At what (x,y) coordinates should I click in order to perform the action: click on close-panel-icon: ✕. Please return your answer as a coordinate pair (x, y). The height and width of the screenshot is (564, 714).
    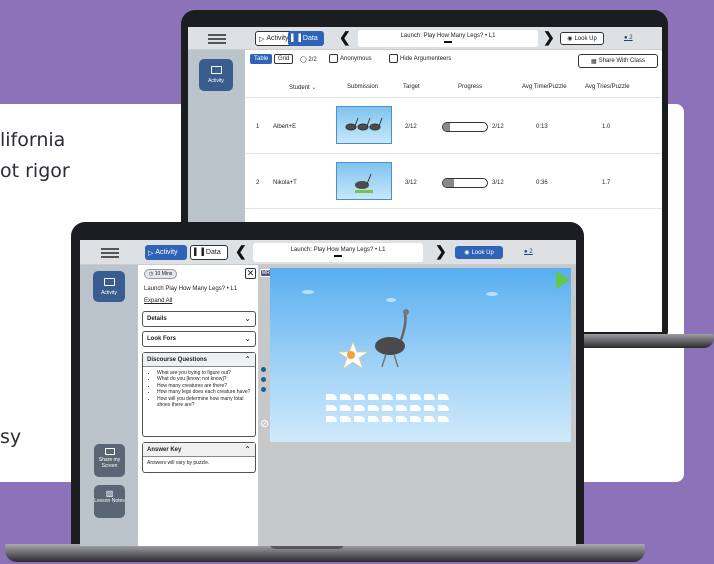
    Looking at the image, I should click on (250, 273).